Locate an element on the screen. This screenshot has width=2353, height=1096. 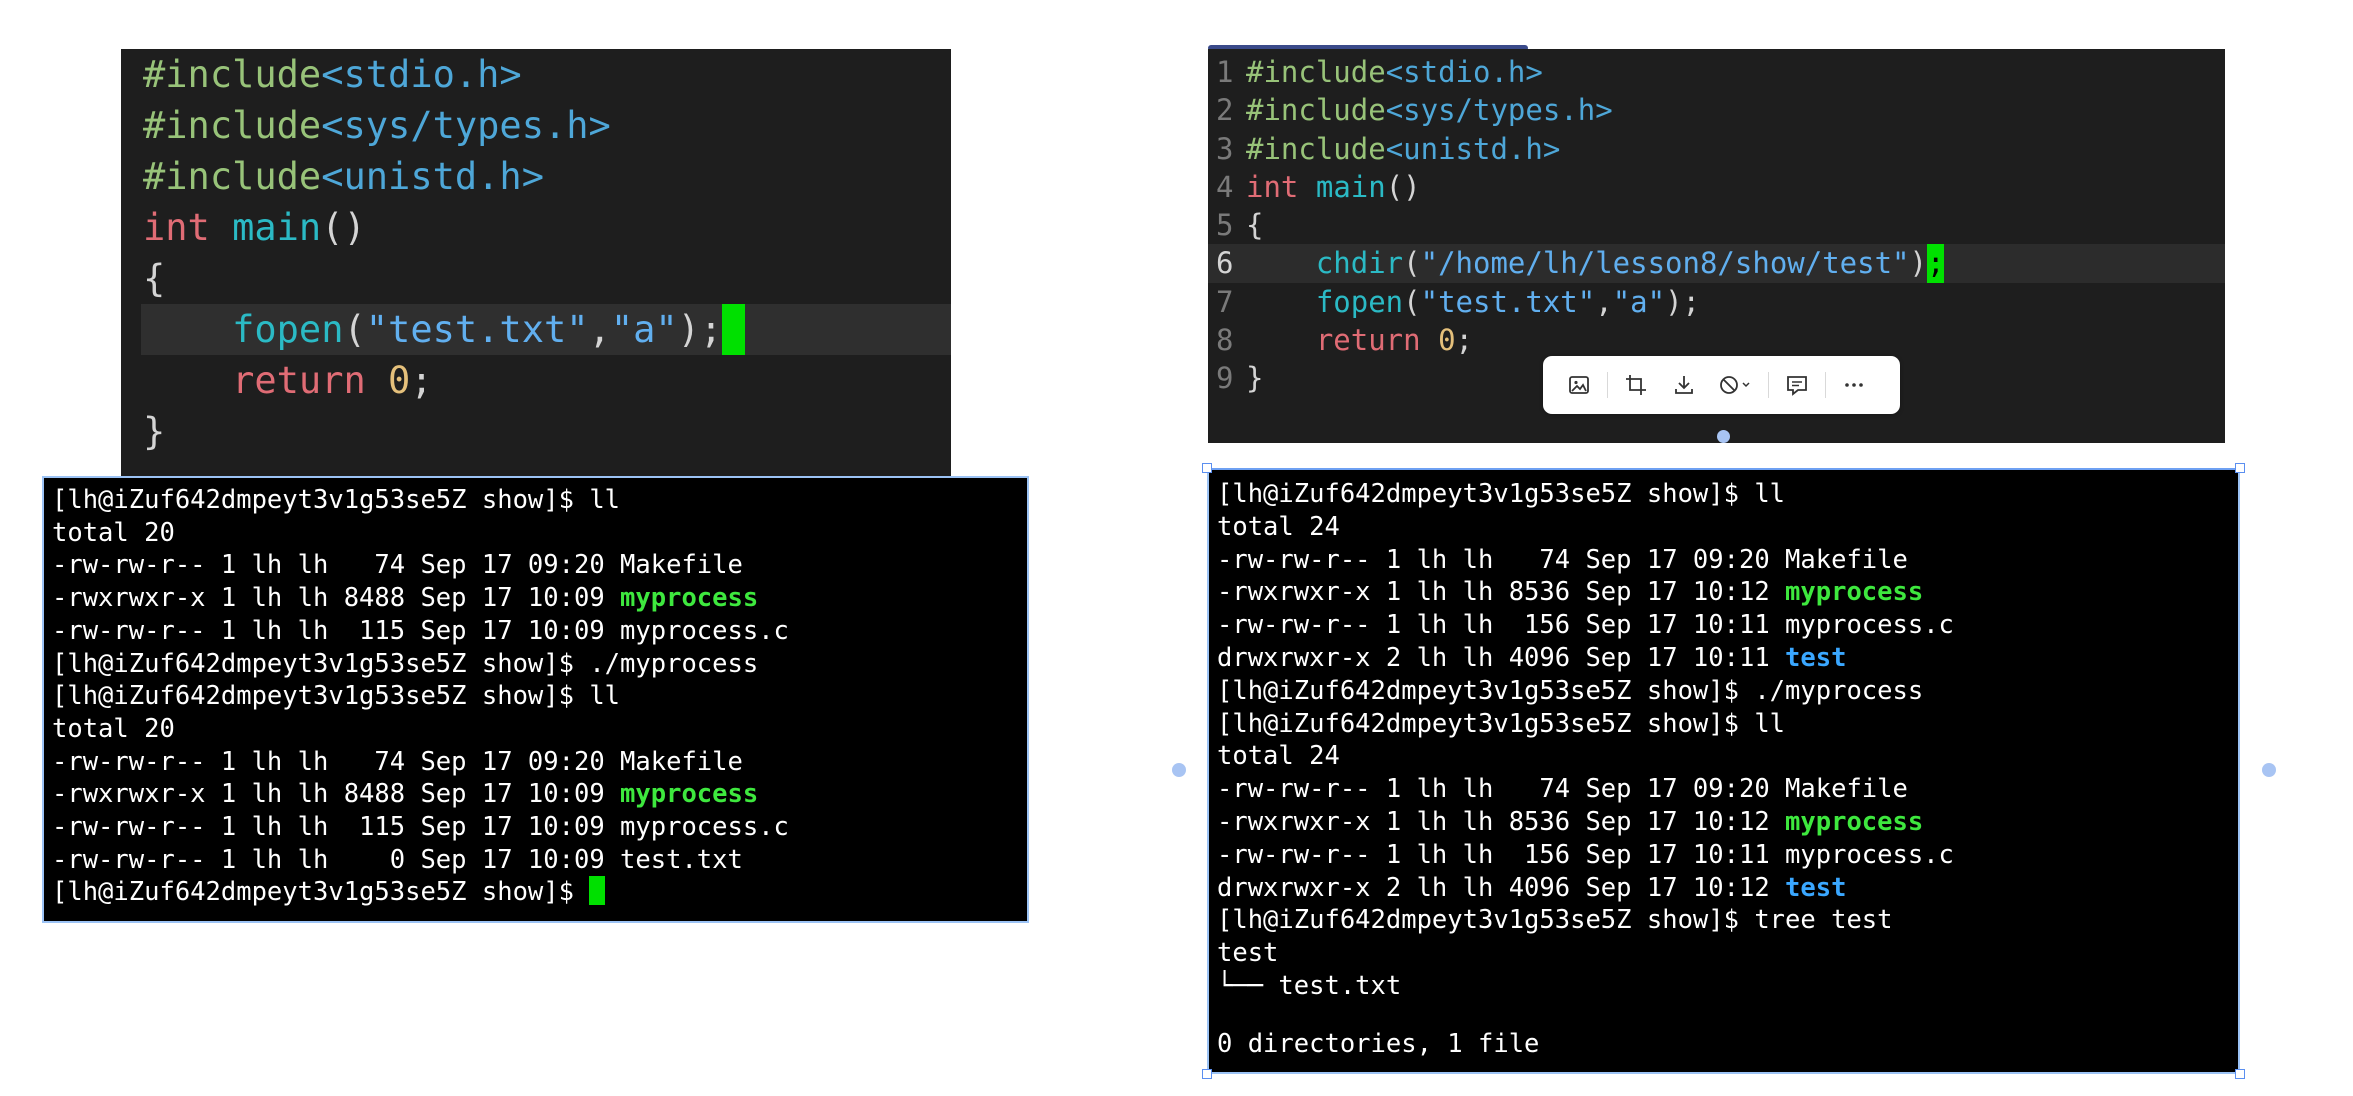
code-token: test is located at coordinates (1816, 887).